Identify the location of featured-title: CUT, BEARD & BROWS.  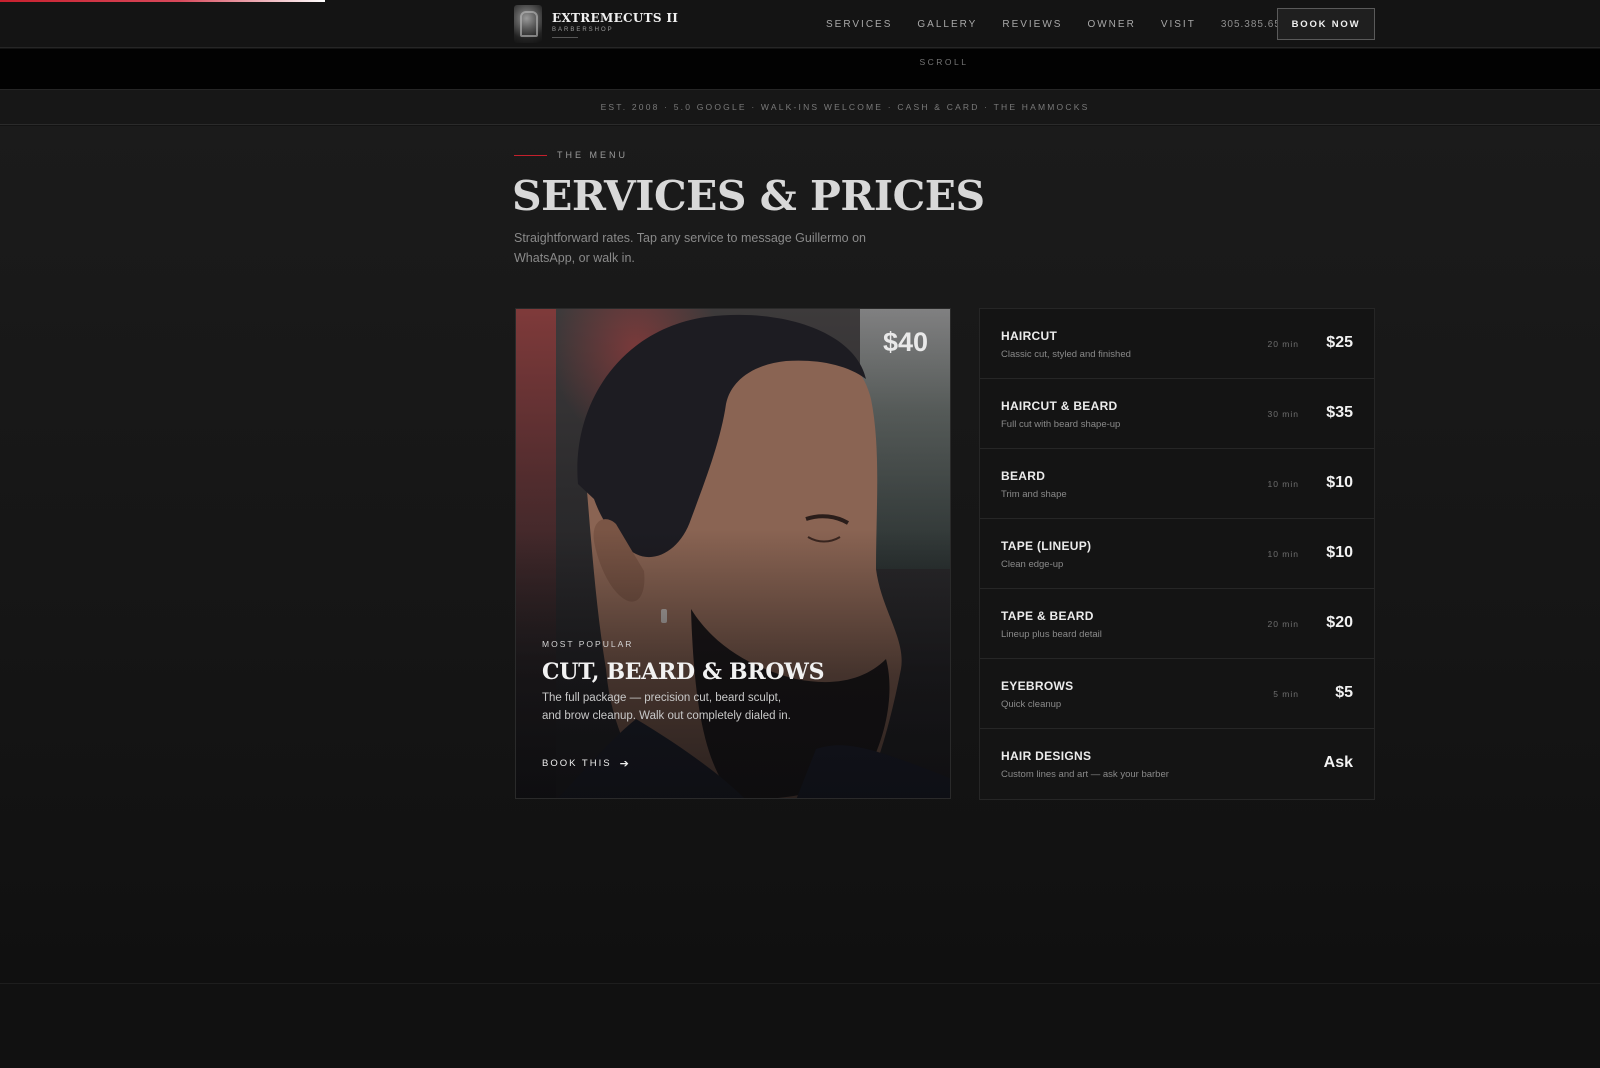
(683, 672).